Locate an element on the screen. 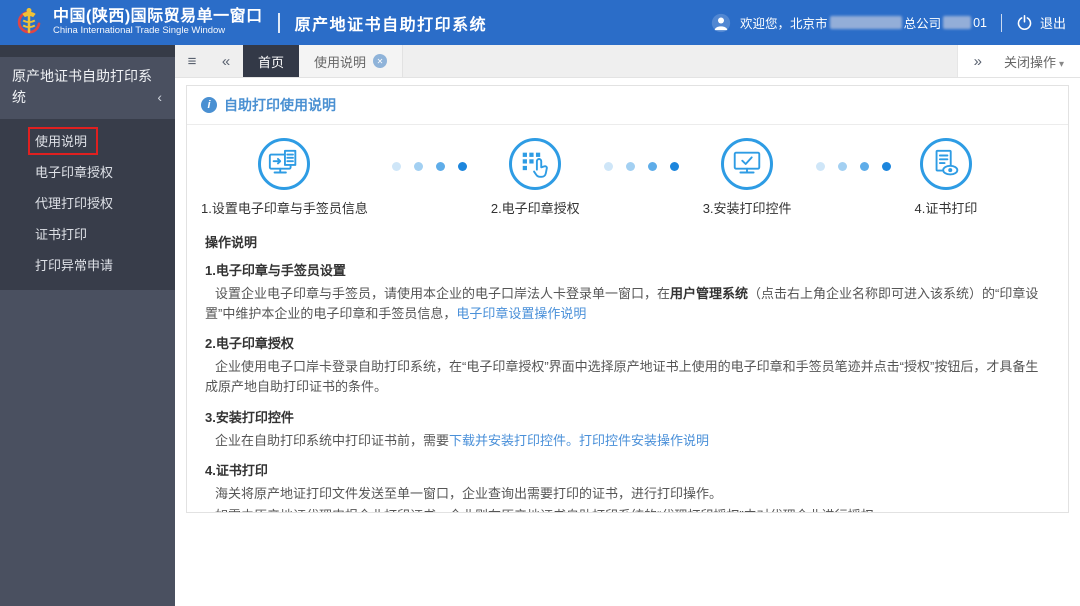  brand-title: 中国(陕西)国际贸易单一窗口 is located at coordinates (158, 17).